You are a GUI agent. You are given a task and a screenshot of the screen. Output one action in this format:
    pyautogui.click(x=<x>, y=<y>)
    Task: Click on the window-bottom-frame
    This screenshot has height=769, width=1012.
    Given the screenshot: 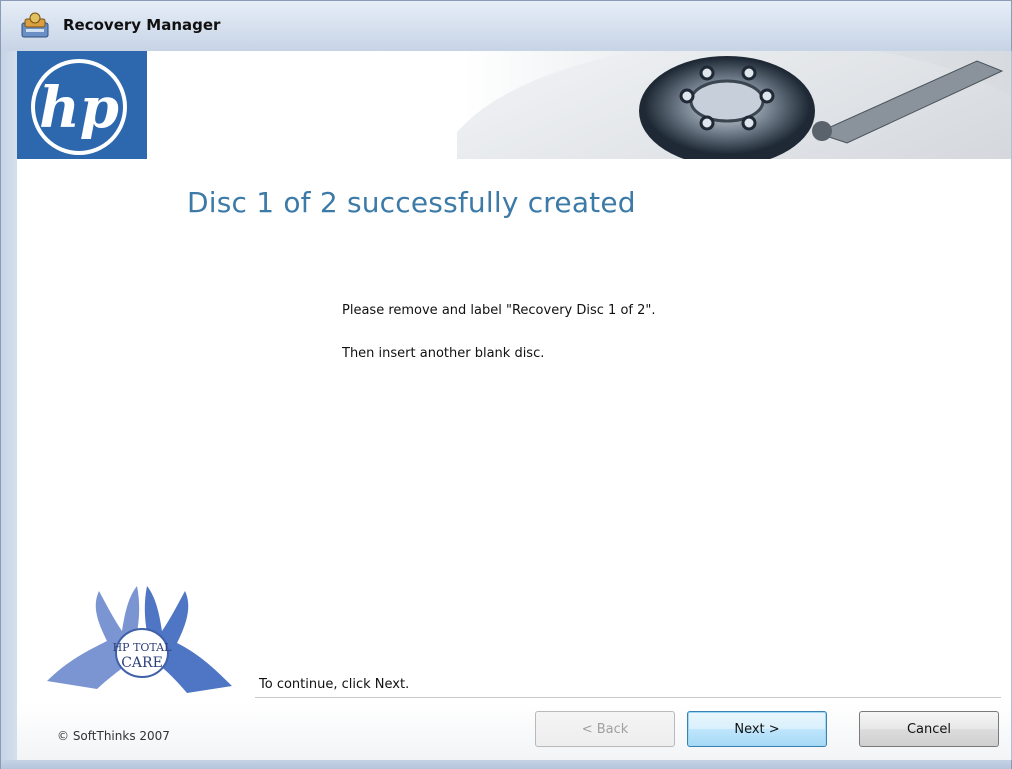 What is the action you would take?
    pyautogui.click(x=506, y=764)
    